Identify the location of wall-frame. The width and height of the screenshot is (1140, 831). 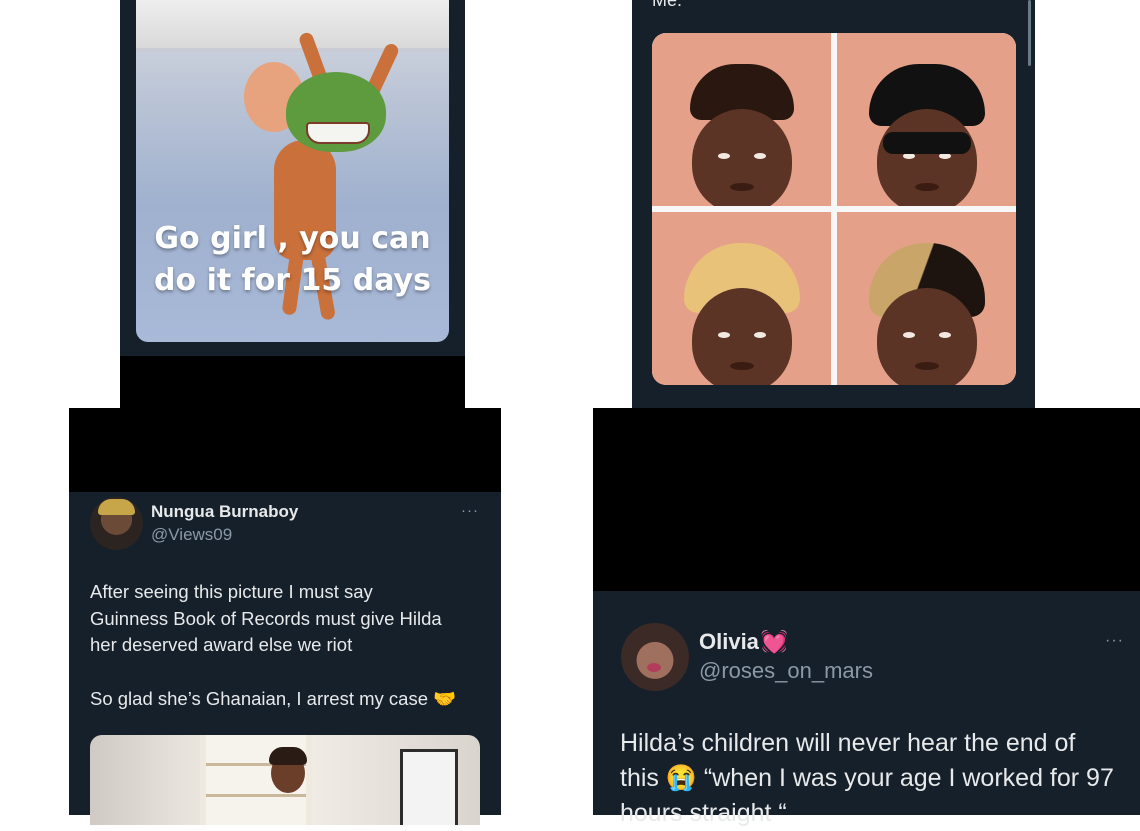
(429, 787).